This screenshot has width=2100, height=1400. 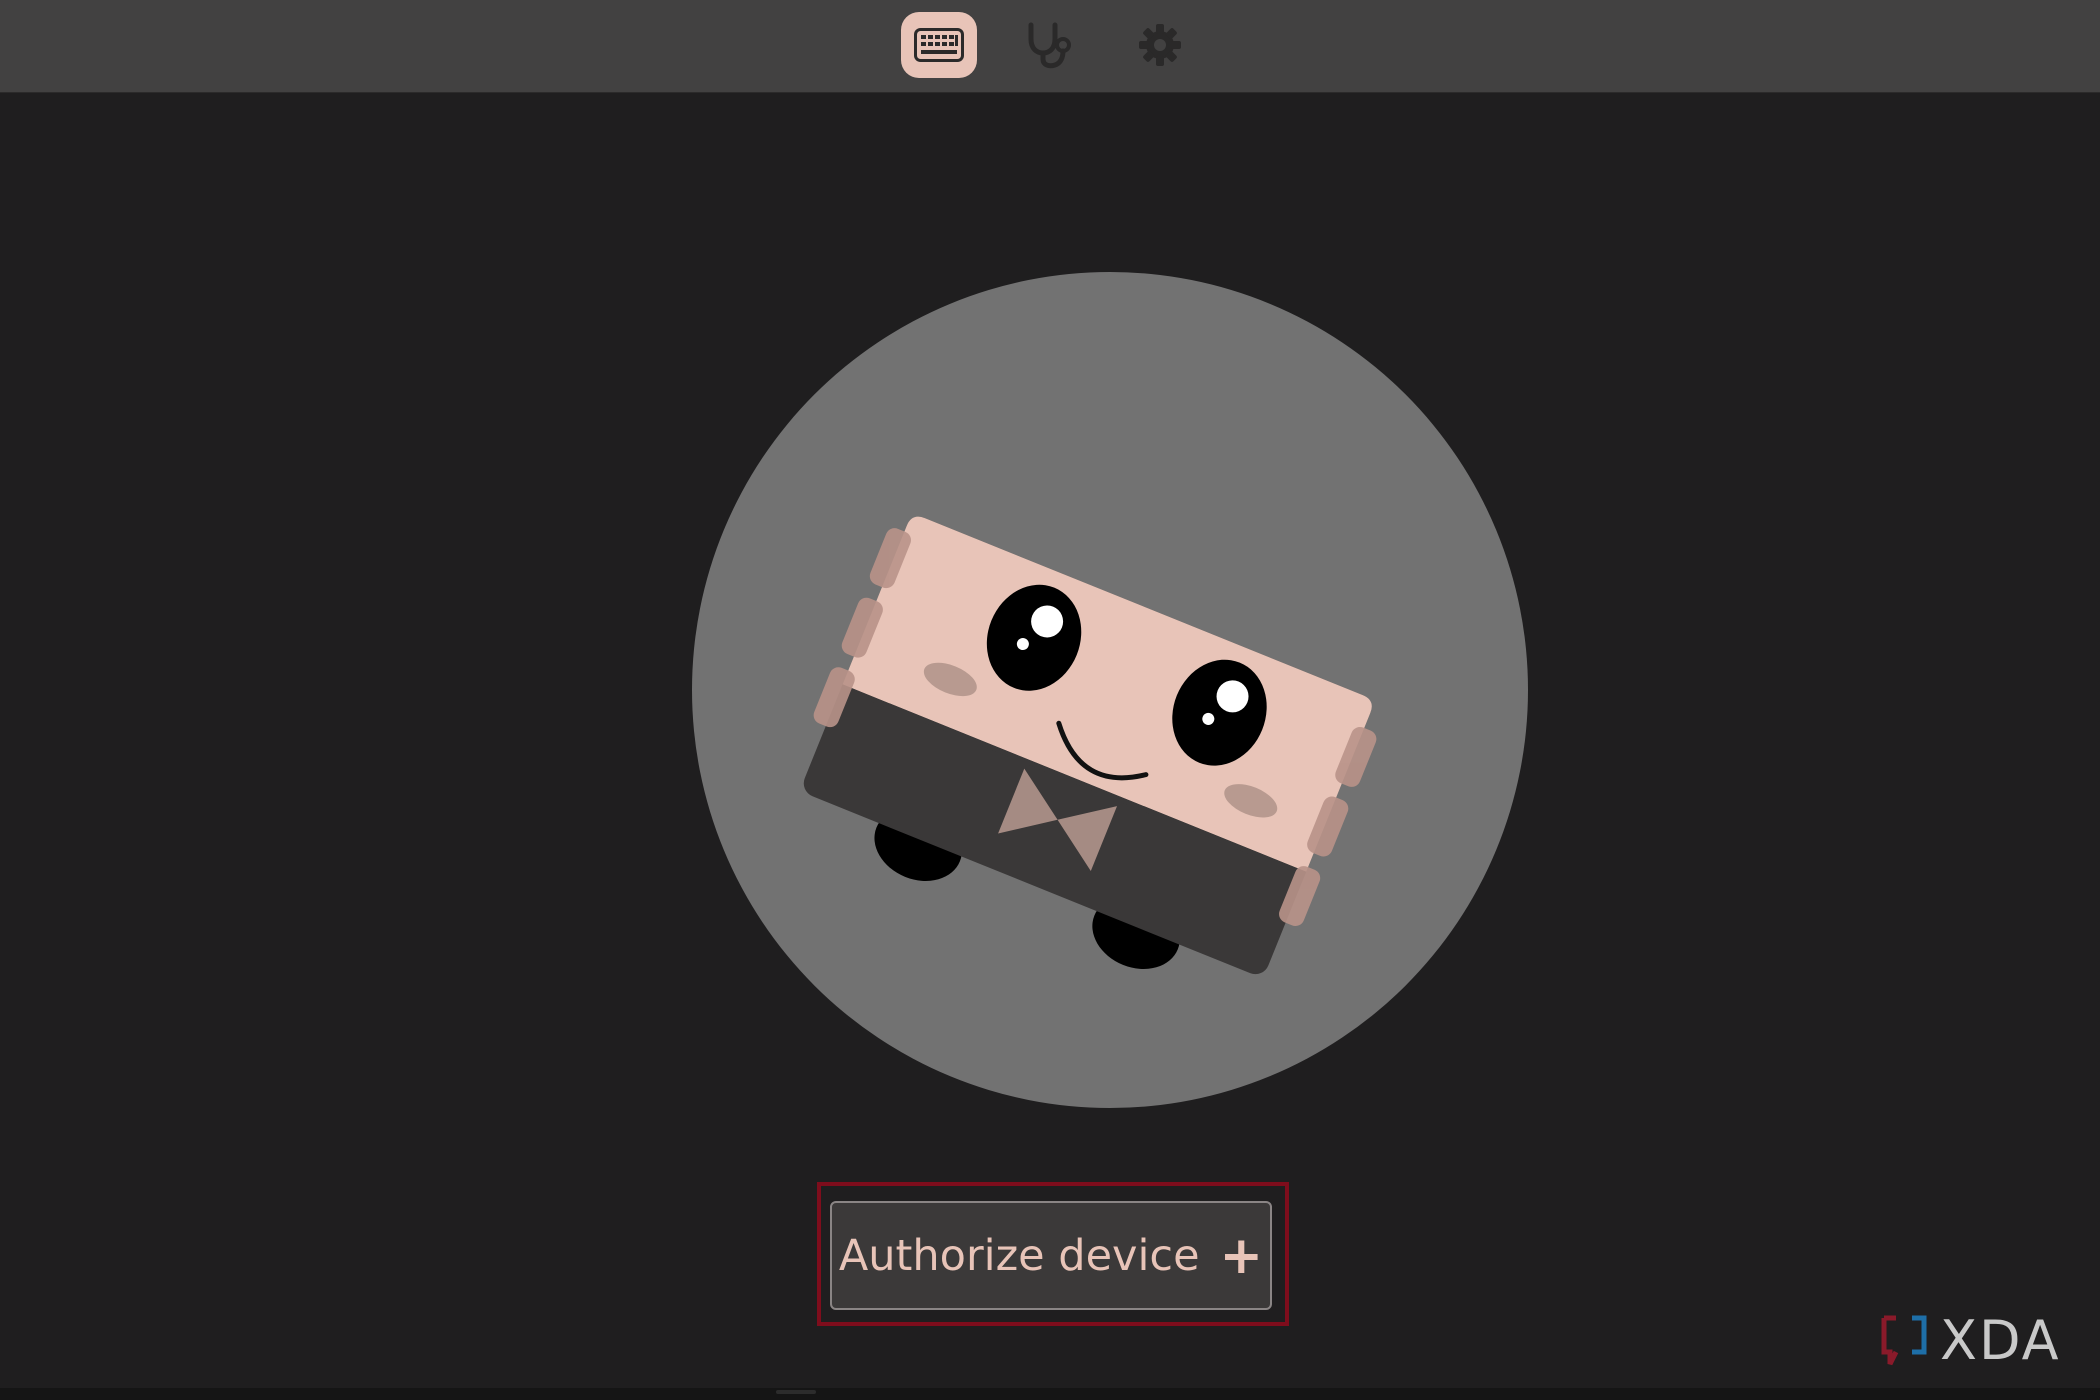 I want to click on tab-health, so click(x=1048, y=45).